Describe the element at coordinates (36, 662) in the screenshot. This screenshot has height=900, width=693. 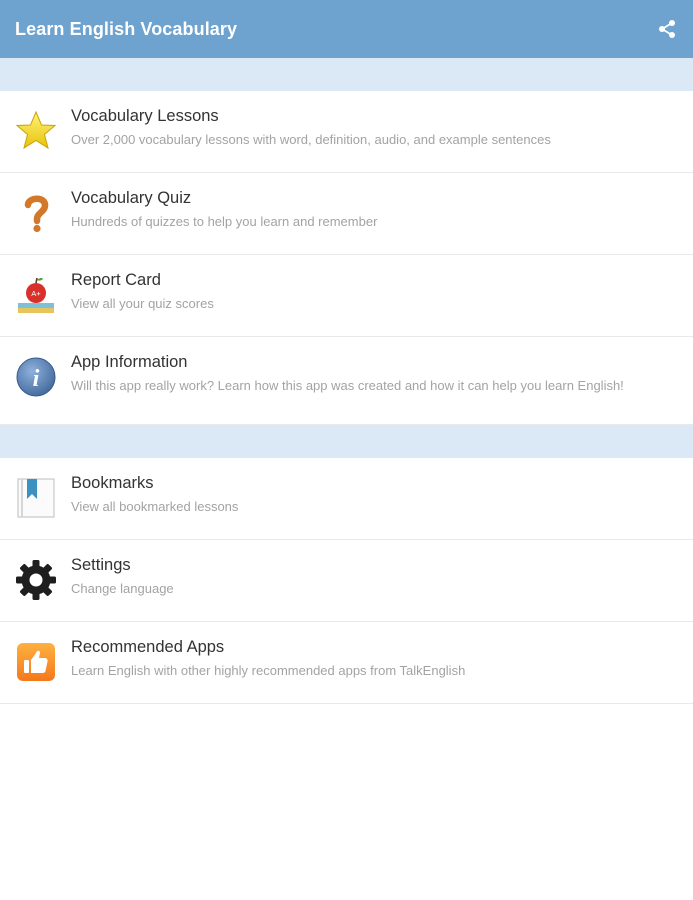
I see `thumbs-up-icon` at that location.